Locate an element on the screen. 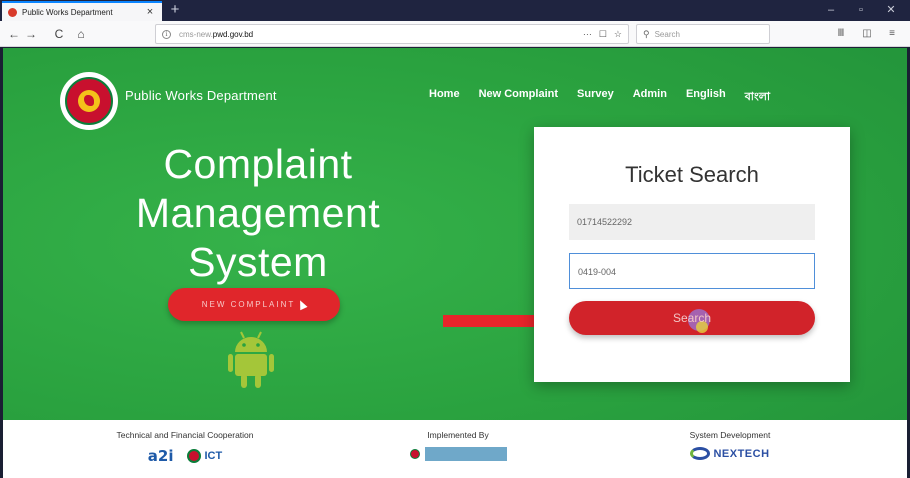 This screenshot has width=910, height=478. site-brand: Public Works Department is located at coordinates (201, 95).